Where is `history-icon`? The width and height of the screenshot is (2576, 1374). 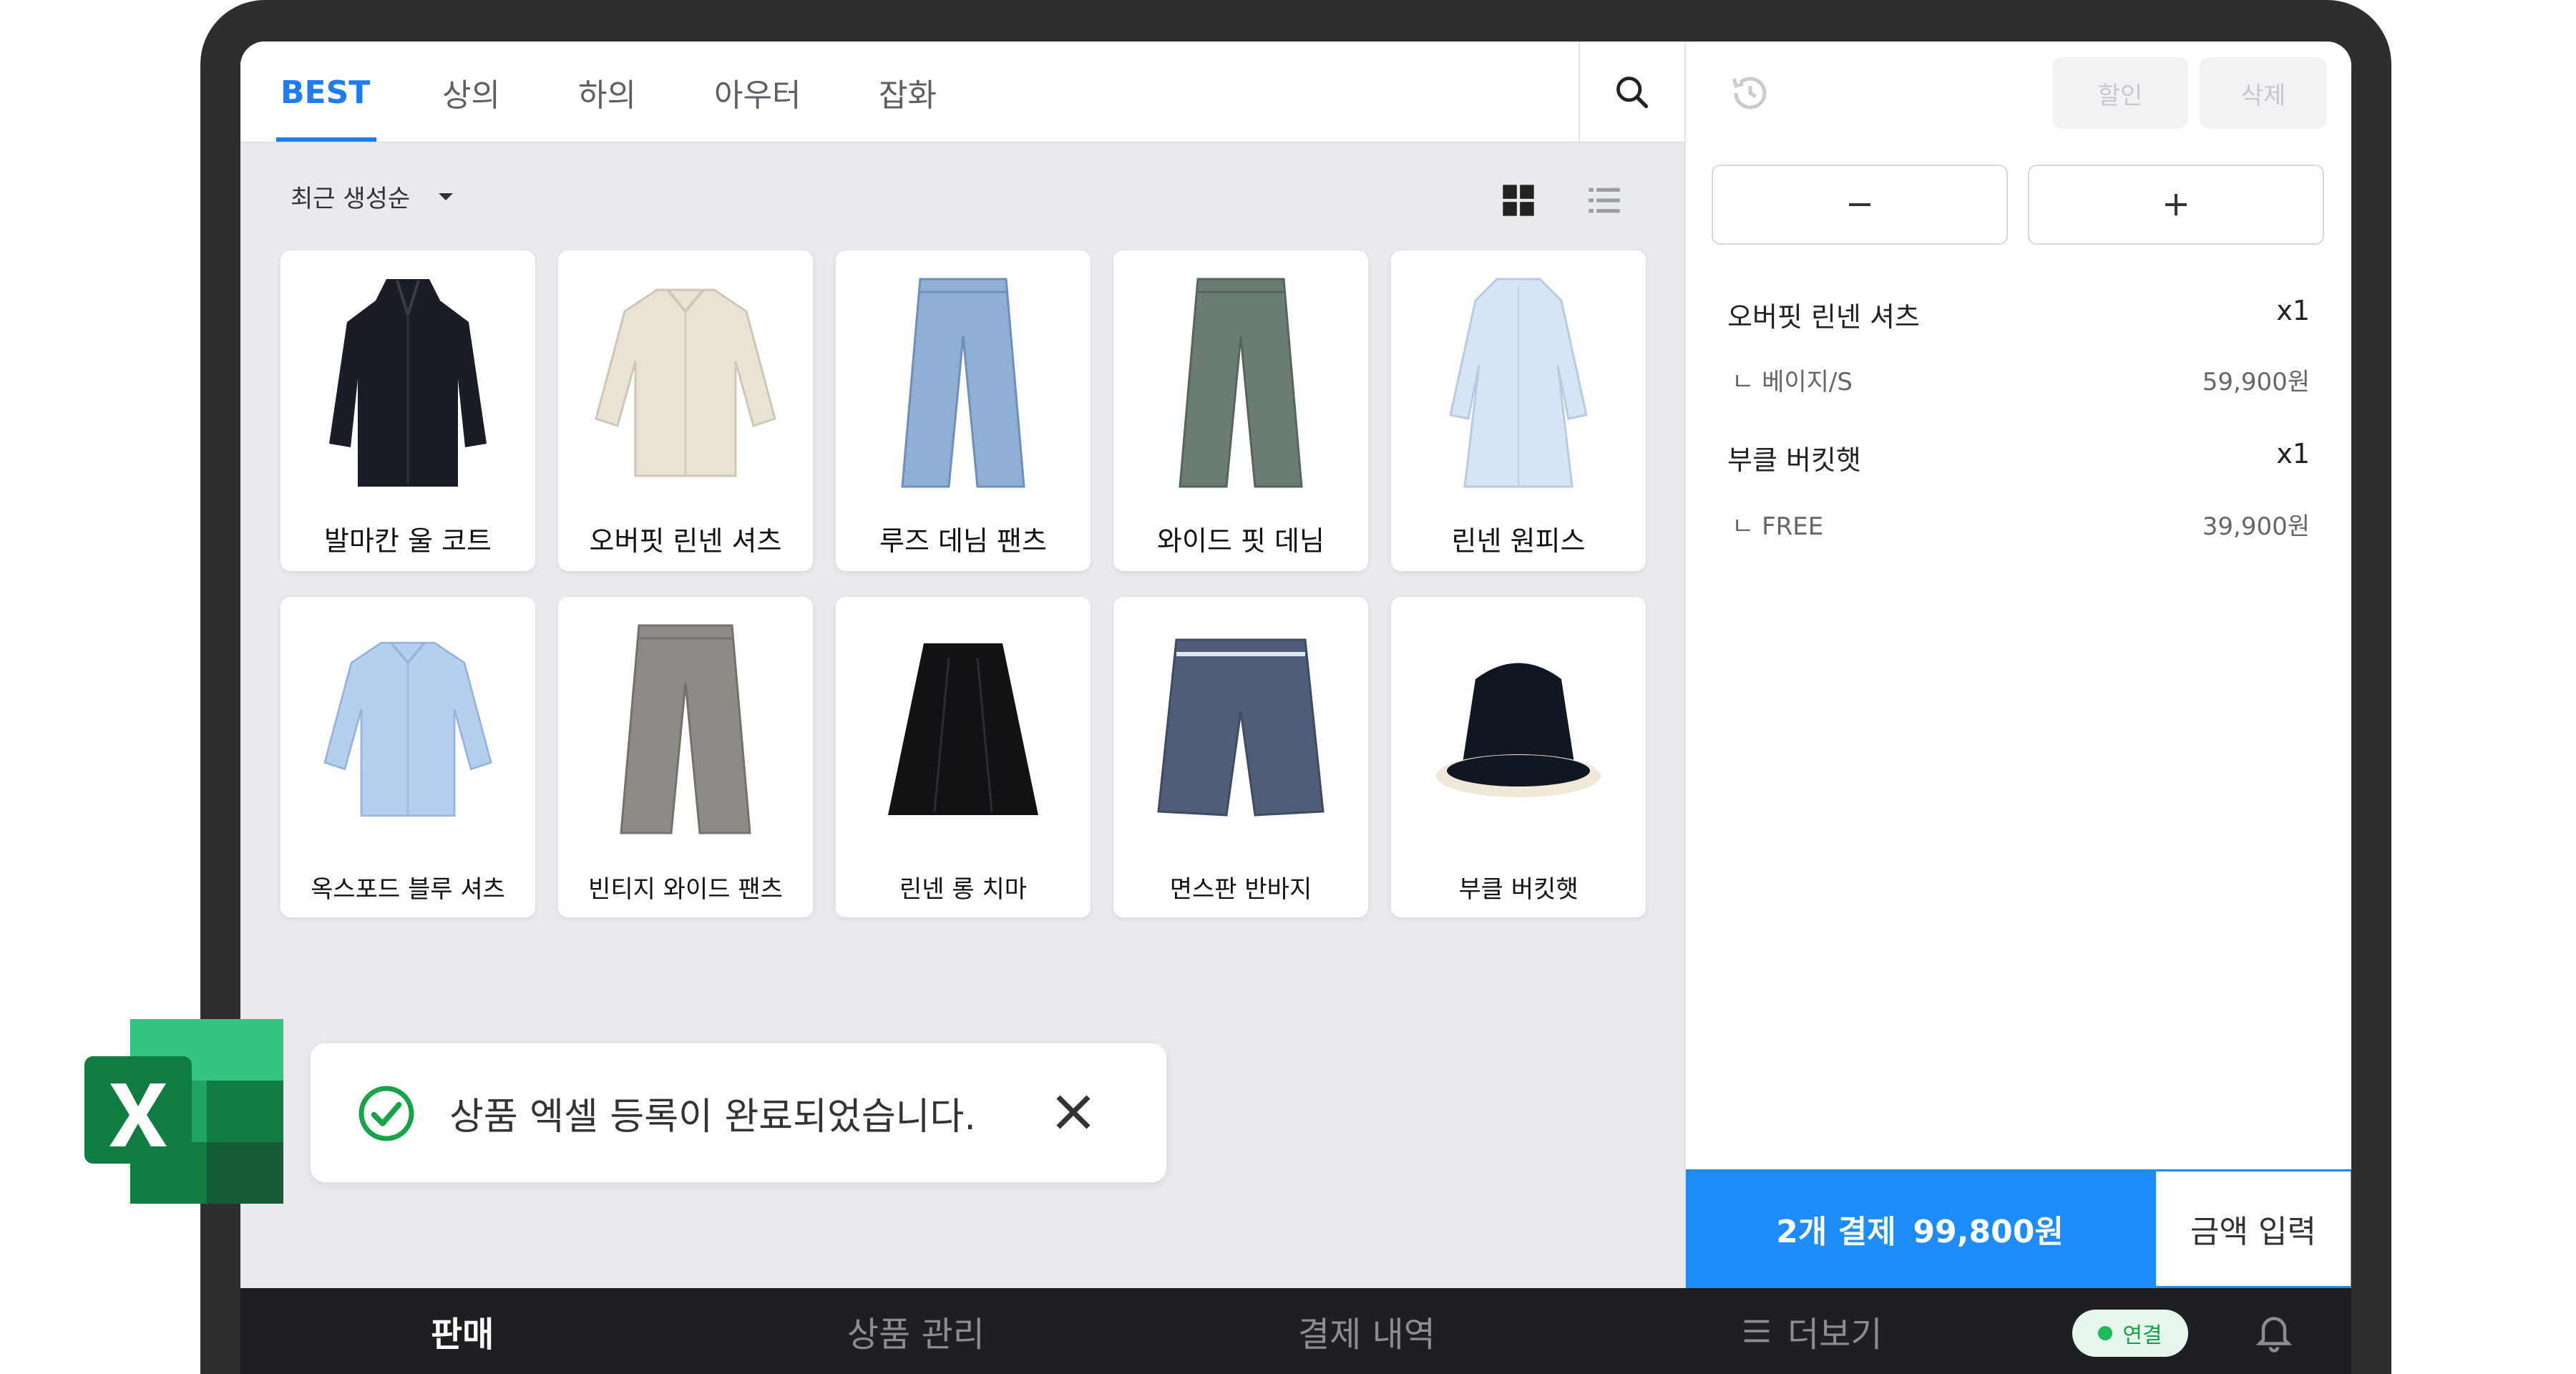
history-icon is located at coordinates (1749, 93).